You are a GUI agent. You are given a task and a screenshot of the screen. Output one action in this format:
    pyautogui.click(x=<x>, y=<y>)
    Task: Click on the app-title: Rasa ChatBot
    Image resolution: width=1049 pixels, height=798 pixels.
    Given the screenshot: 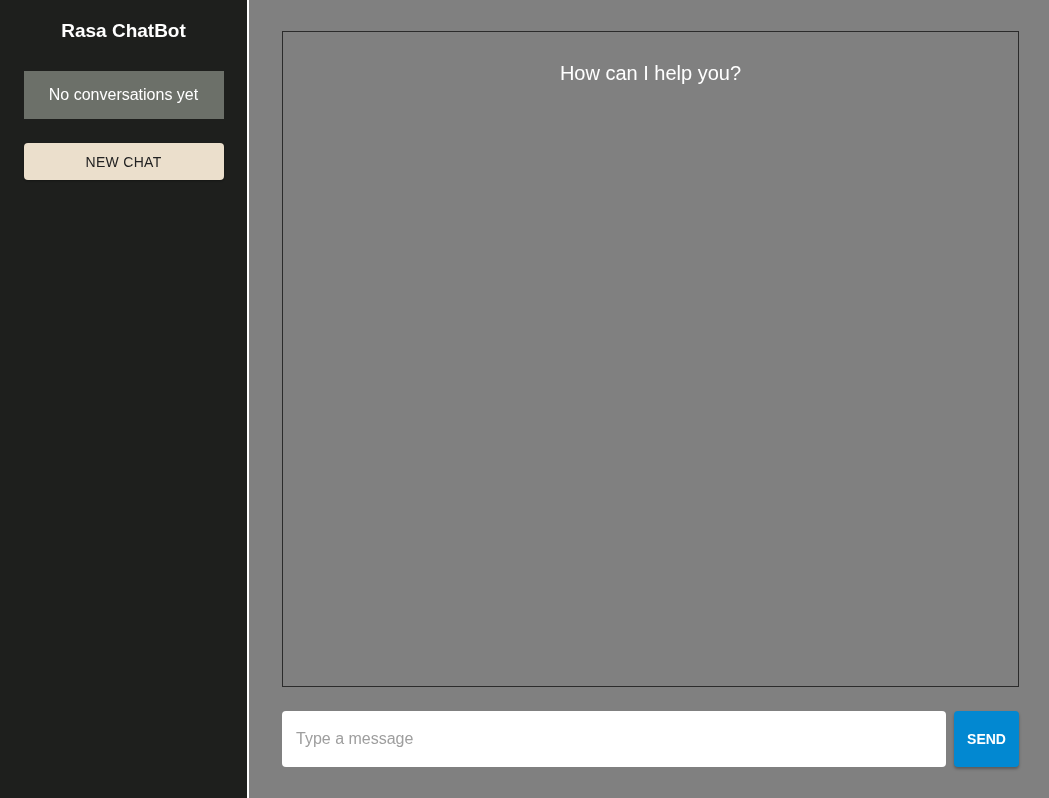 What is the action you would take?
    pyautogui.click(x=123, y=31)
    